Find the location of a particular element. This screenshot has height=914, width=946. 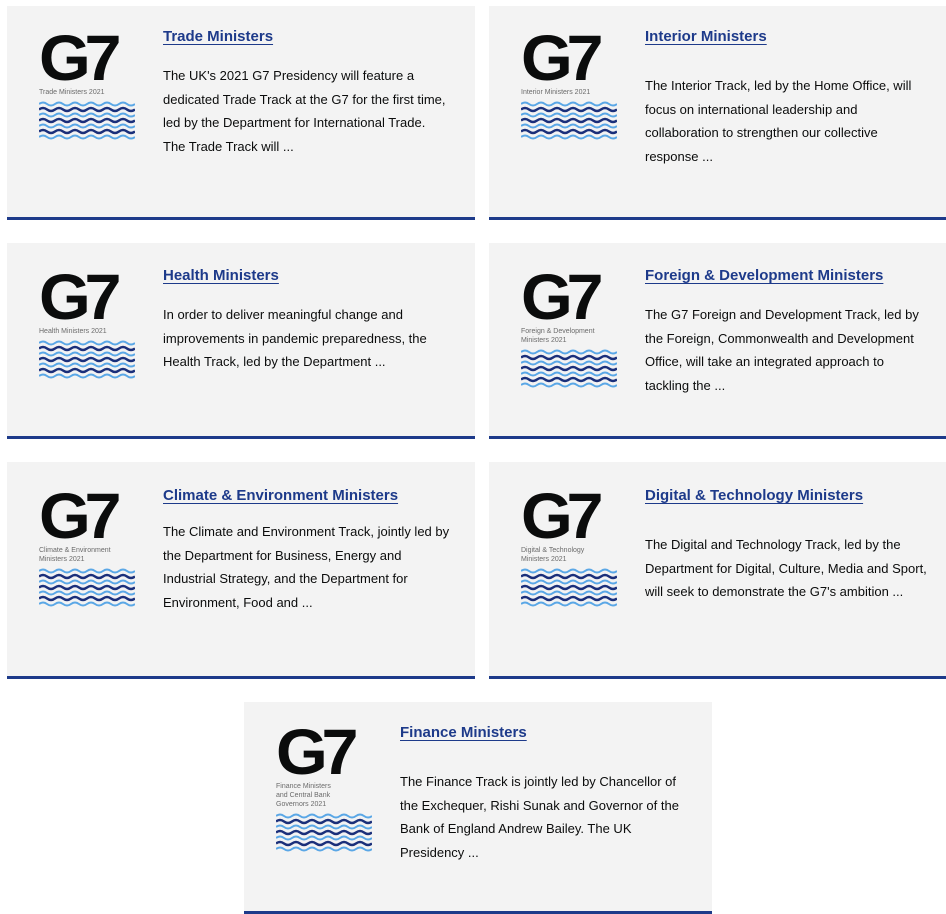

g7-health-logo: G7 Health Ministers 2021 is located at coordinates (87, 323).